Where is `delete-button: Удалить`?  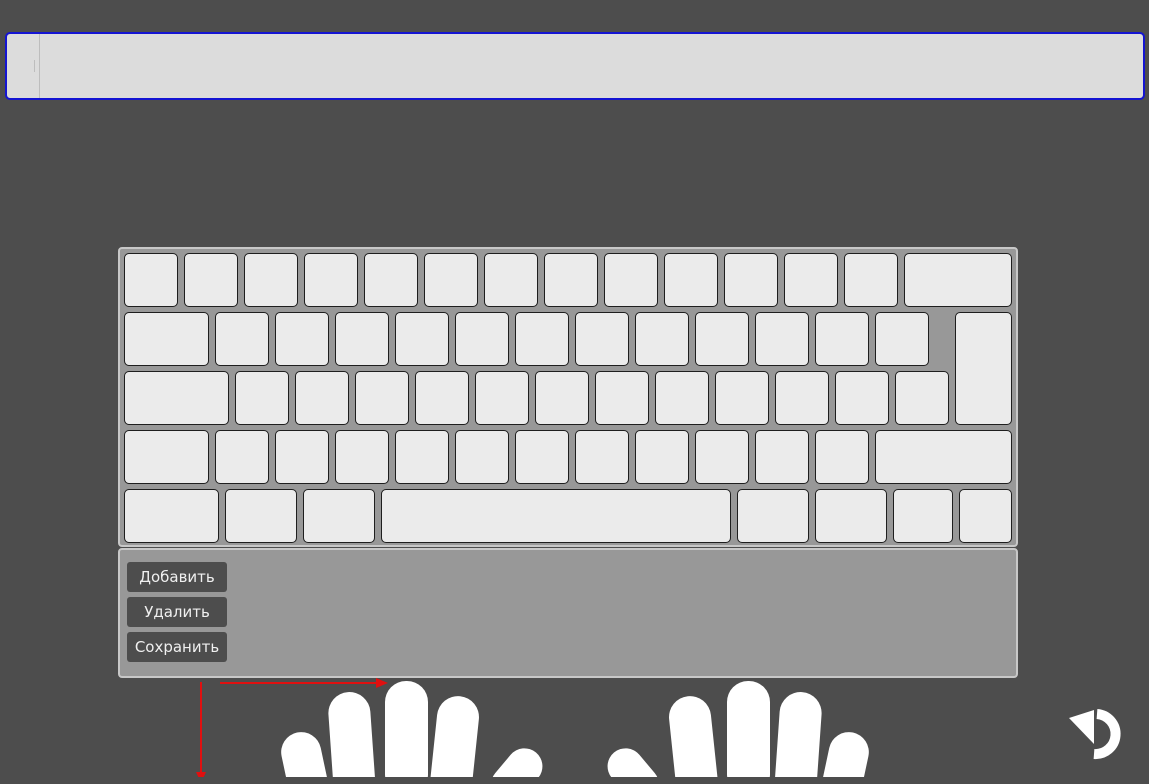 delete-button: Удалить is located at coordinates (177, 612).